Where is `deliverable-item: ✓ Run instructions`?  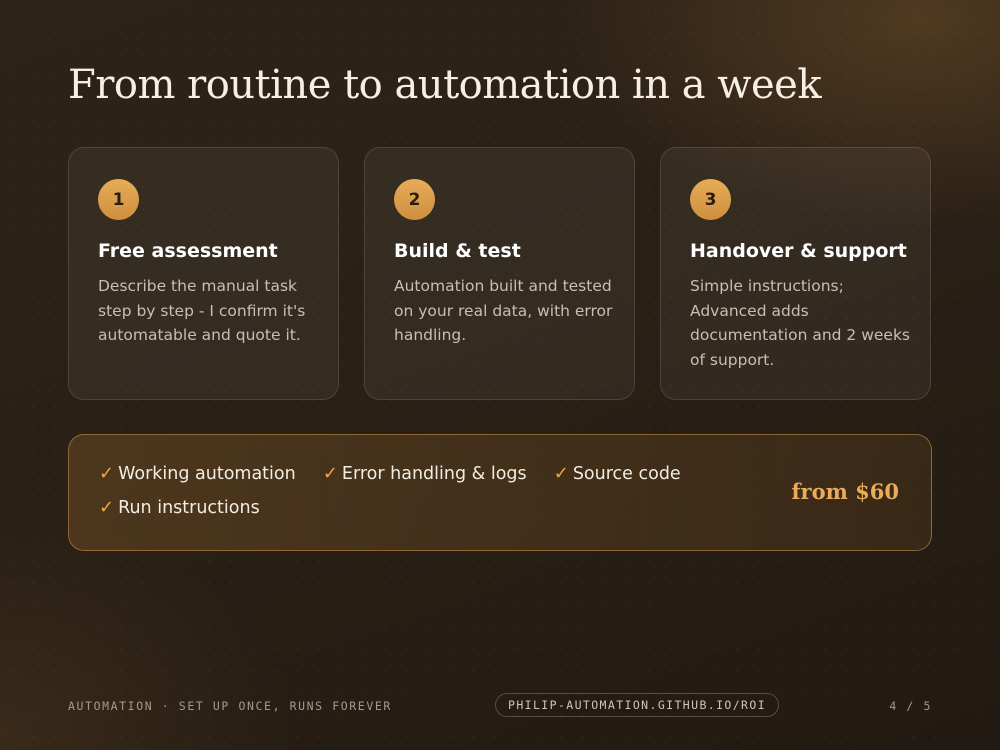
deliverable-item: ✓ Run instructions is located at coordinates (179, 507).